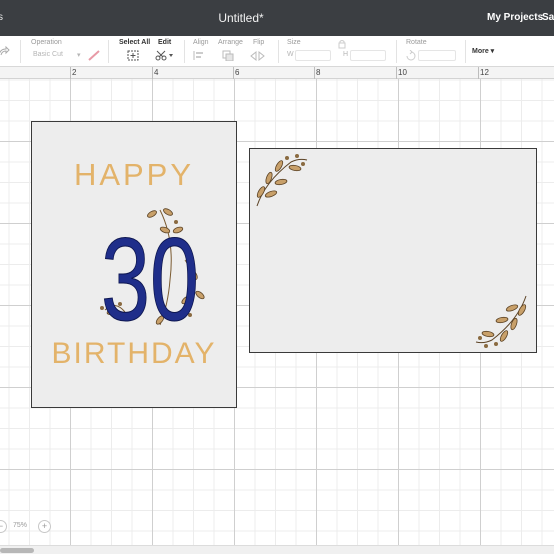 The width and height of the screenshot is (554, 554). Describe the element at coordinates (201, 42) in the screenshot. I see `align-label: Align` at that location.